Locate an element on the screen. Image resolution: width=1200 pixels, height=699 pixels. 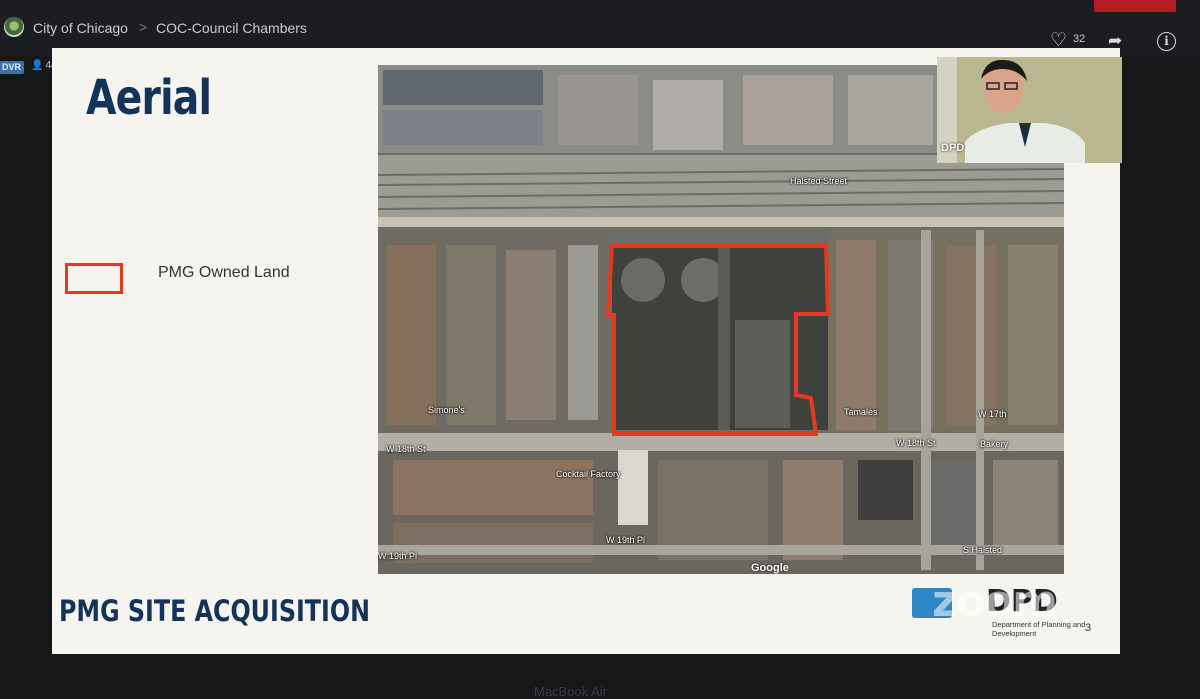
likes-count: 32 is located at coordinates (1079, 39).